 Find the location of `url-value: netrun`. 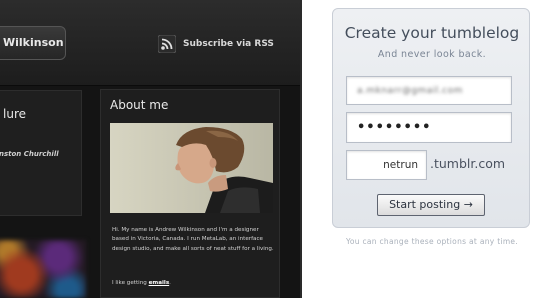

url-value: netrun is located at coordinates (400, 165).